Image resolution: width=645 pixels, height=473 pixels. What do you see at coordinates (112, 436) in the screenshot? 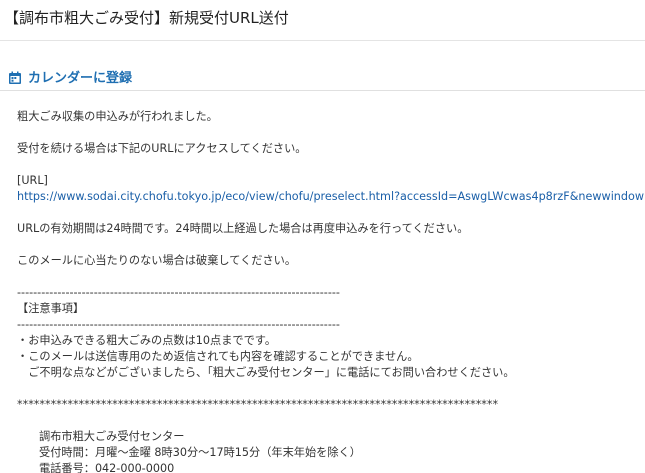
I see `signature-name: 調布市粗大ごみ受付センター` at bounding box center [112, 436].